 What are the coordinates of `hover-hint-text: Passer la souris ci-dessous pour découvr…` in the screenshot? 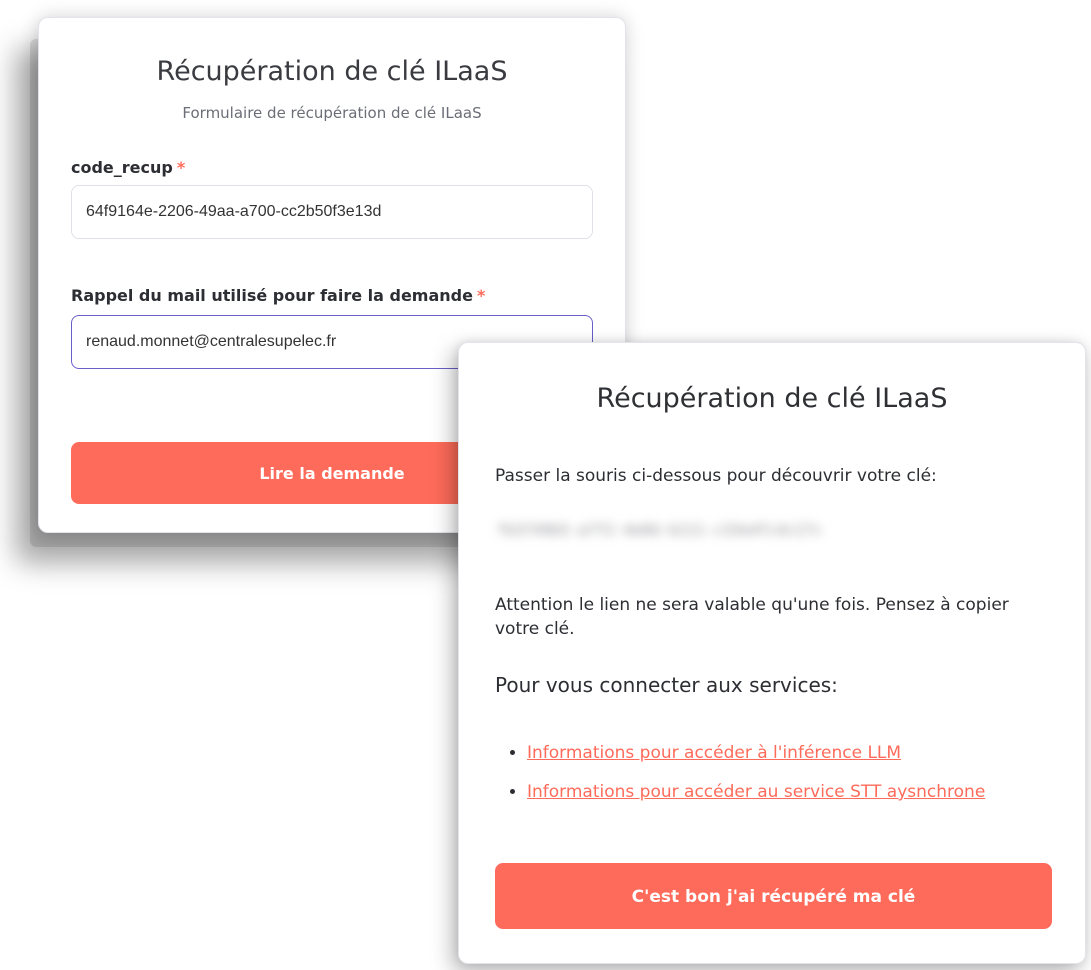 It's located at (716, 476).